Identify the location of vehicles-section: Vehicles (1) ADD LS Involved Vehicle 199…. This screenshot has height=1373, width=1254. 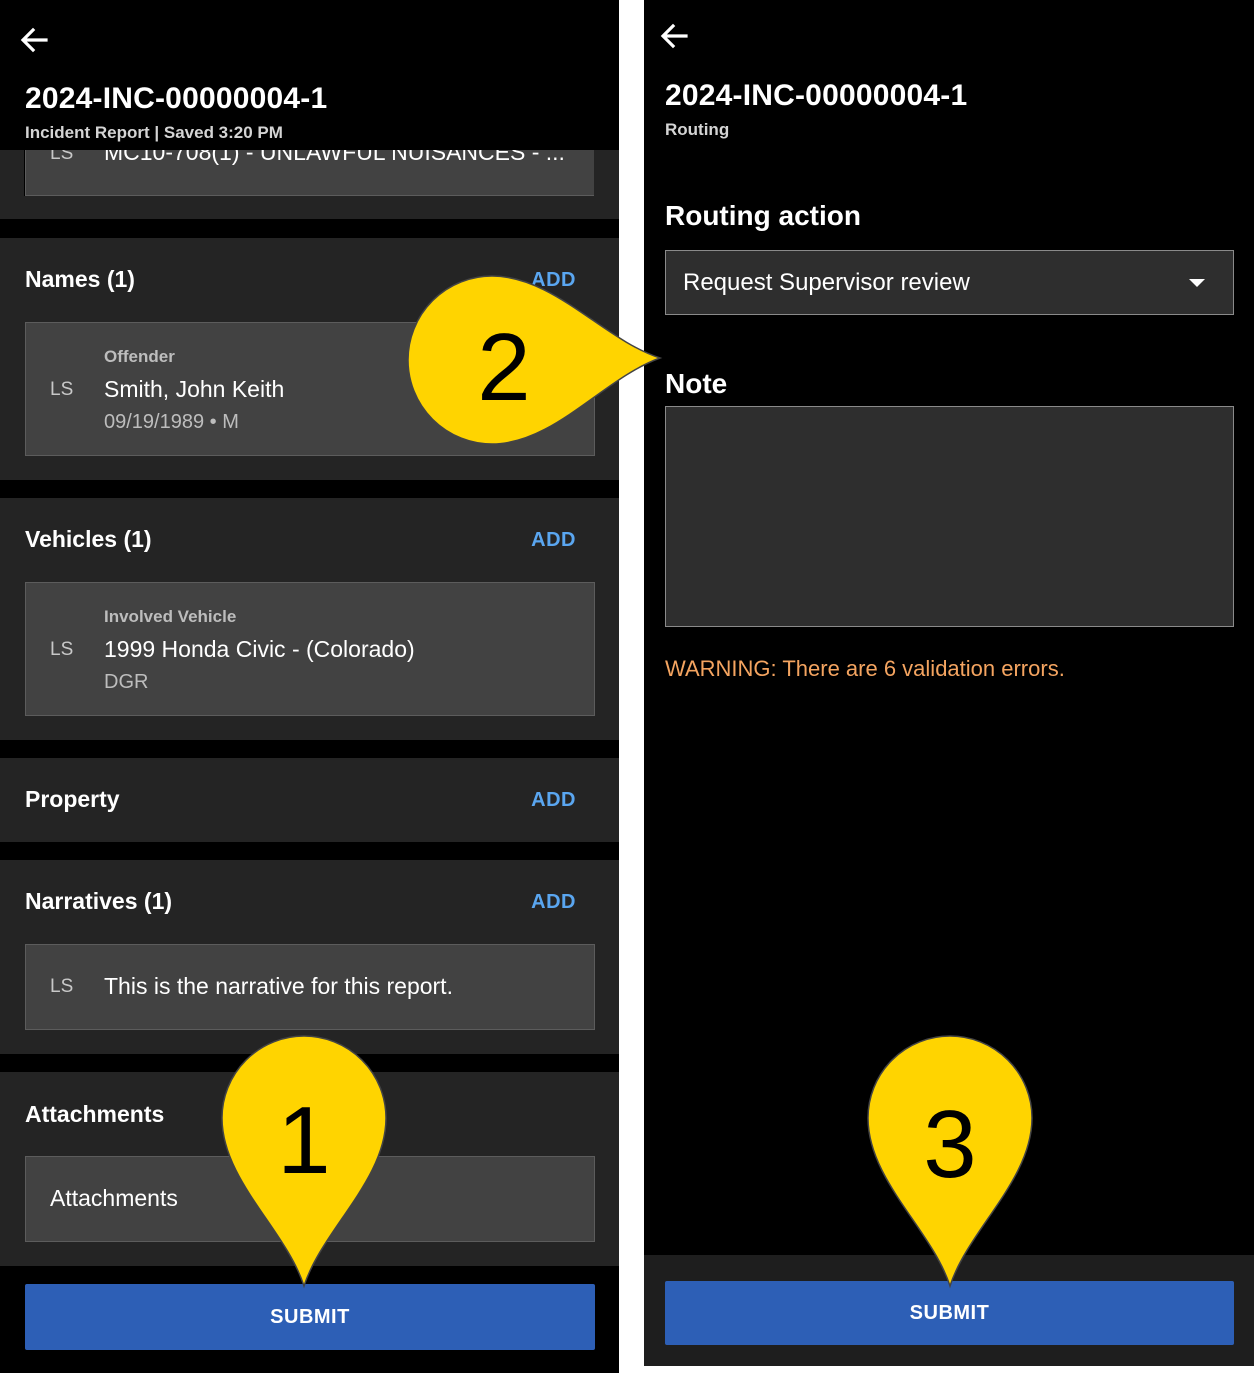
(309, 619).